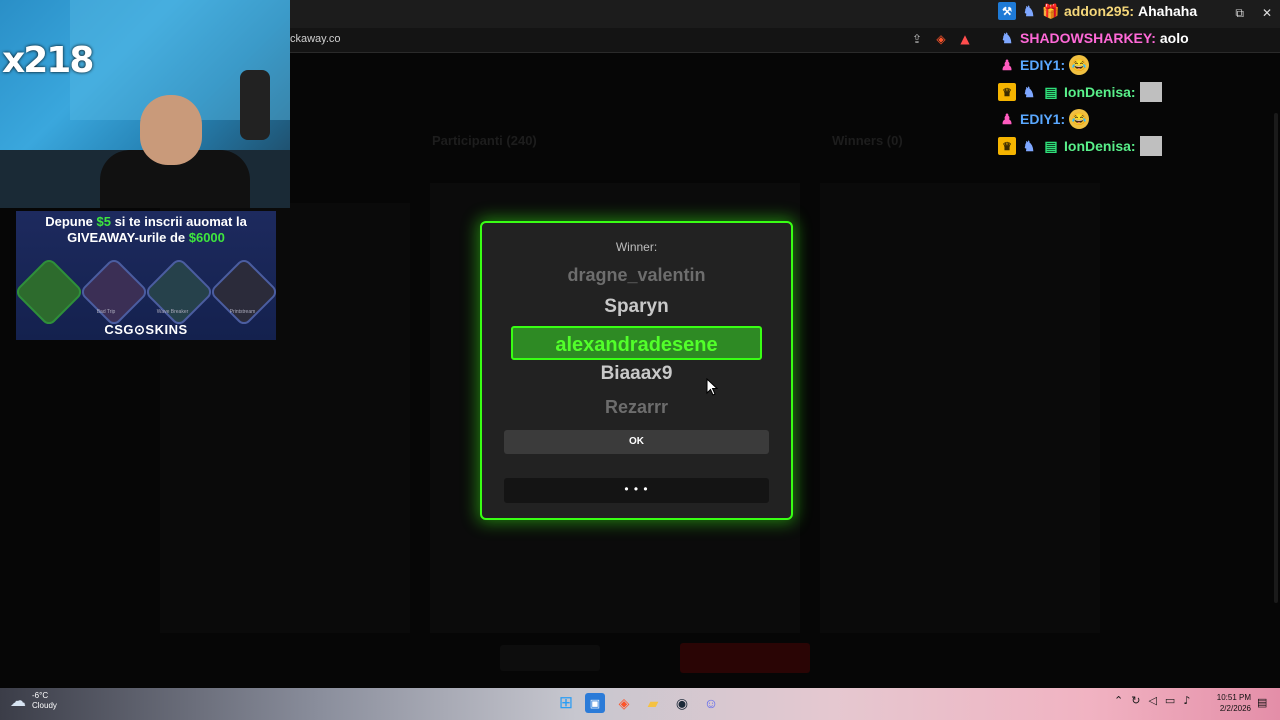 The width and height of the screenshot is (1280, 720). Describe the element at coordinates (917, 39) in the screenshot. I see `share-icon: ⇪` at that location.